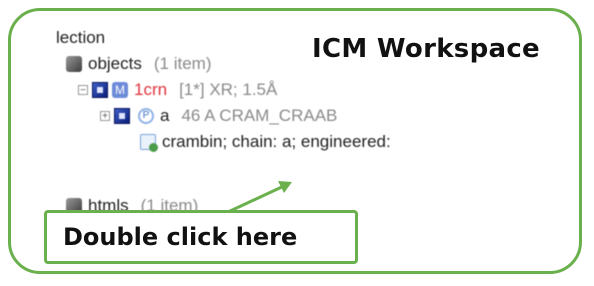 This screenshot has height=286, width=594. What do you see at coordinates (83, 90) in the screenshot?
I see `expand-toggle-icon: −` at bounding box center [83, 90].